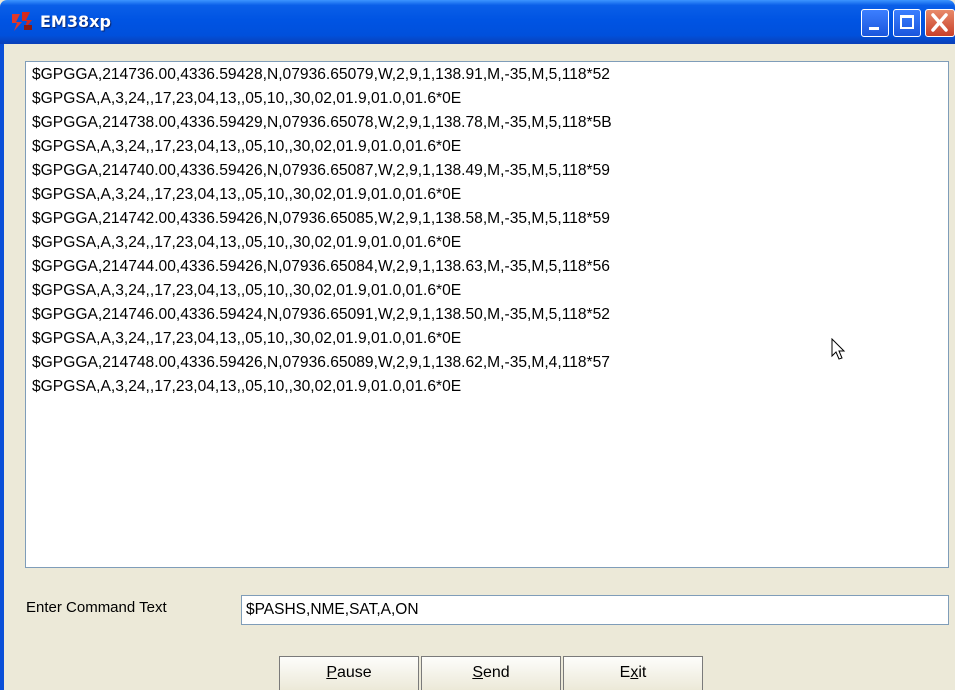 This screenshot has width=955, height=690. What do you see at coordinates (875, 23) in the screenshot?
I see `minimize-button` at bounding box center [875, 23].